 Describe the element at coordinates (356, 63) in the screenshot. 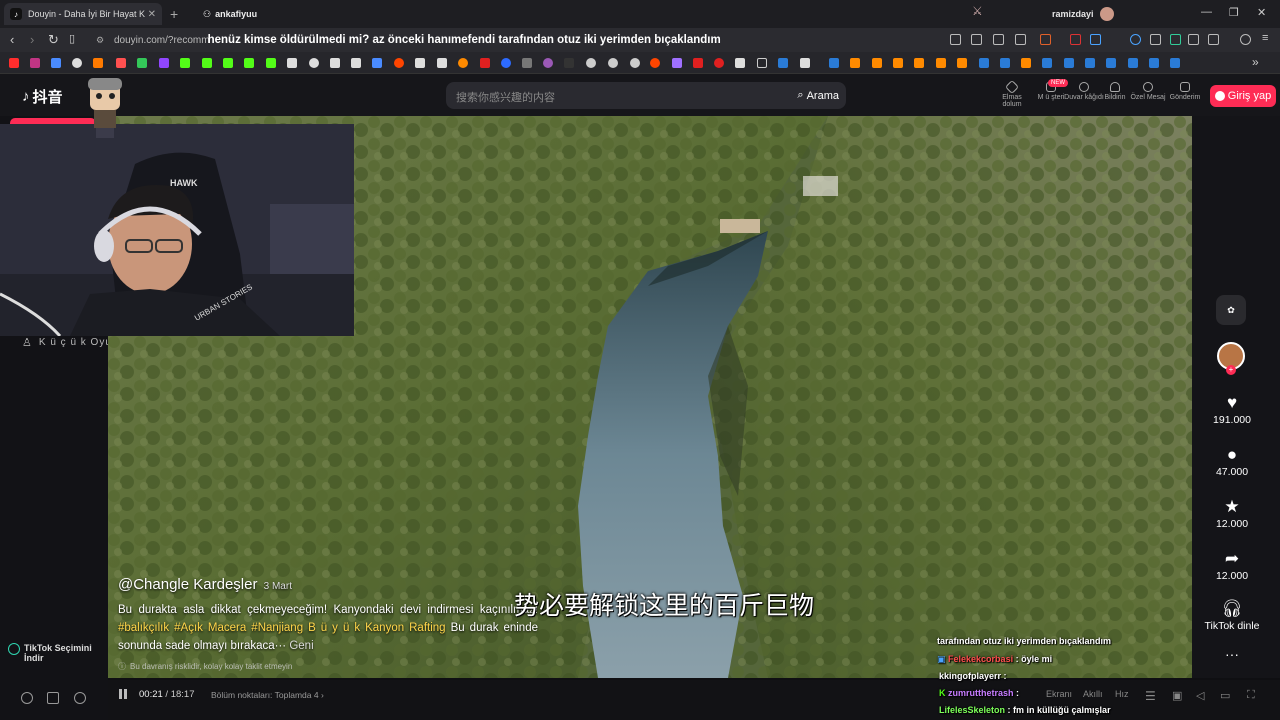

I see `x-bookmark-icon` at that location.